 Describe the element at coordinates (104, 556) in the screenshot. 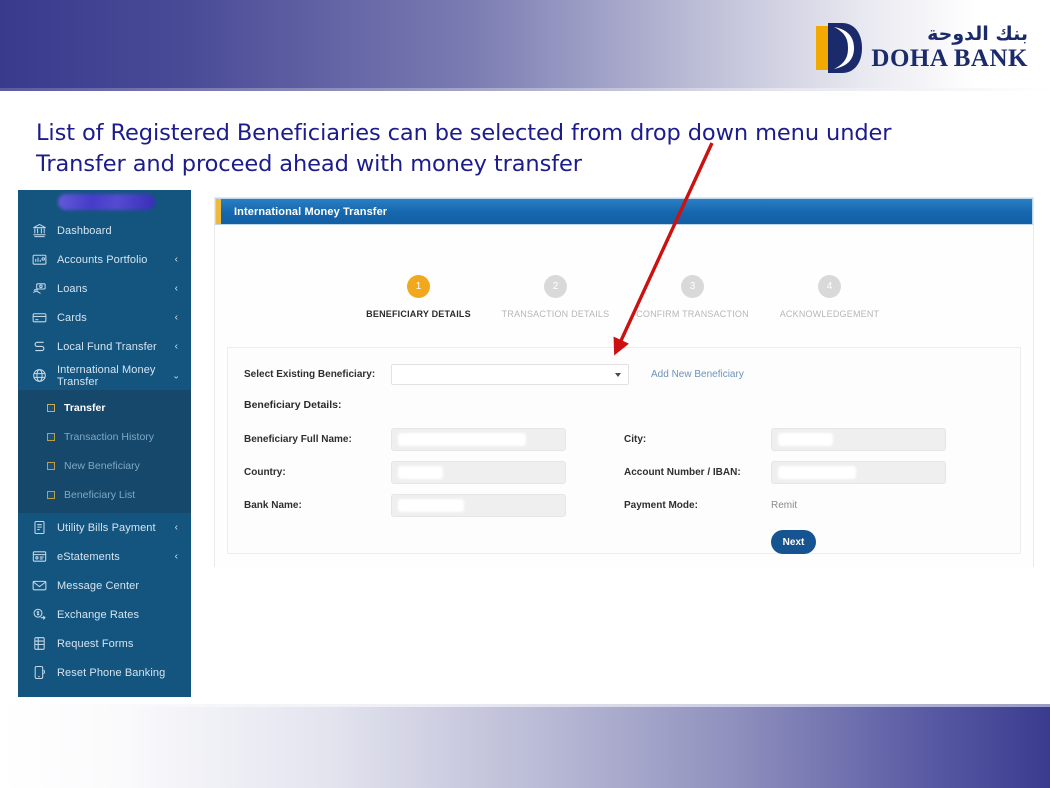

I see `sidebar-item-estatements: eStatements ‹` at that location.